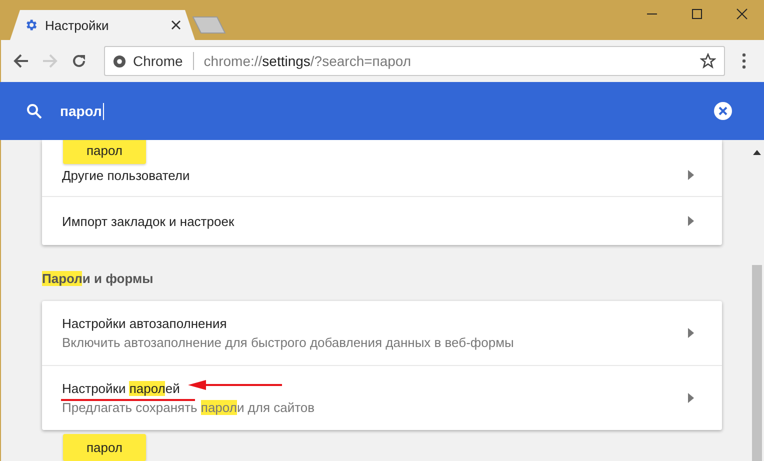 Image resolution: width=764 pixels, height=461 pixels. I want to click on url-text: chrome://settings/?search=парол, so click(308, 61).